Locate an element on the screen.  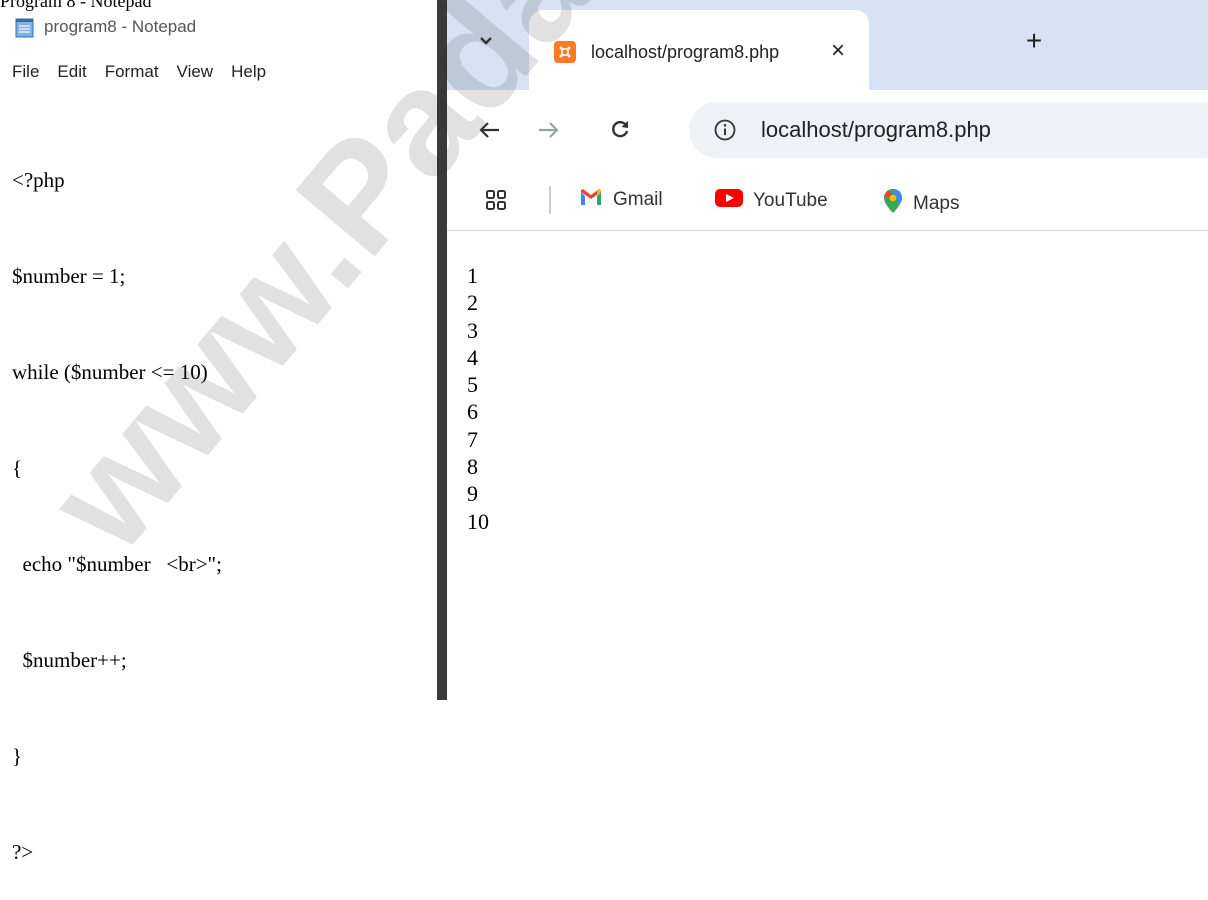
menu-help: Help is located at coordinates (248, 72).